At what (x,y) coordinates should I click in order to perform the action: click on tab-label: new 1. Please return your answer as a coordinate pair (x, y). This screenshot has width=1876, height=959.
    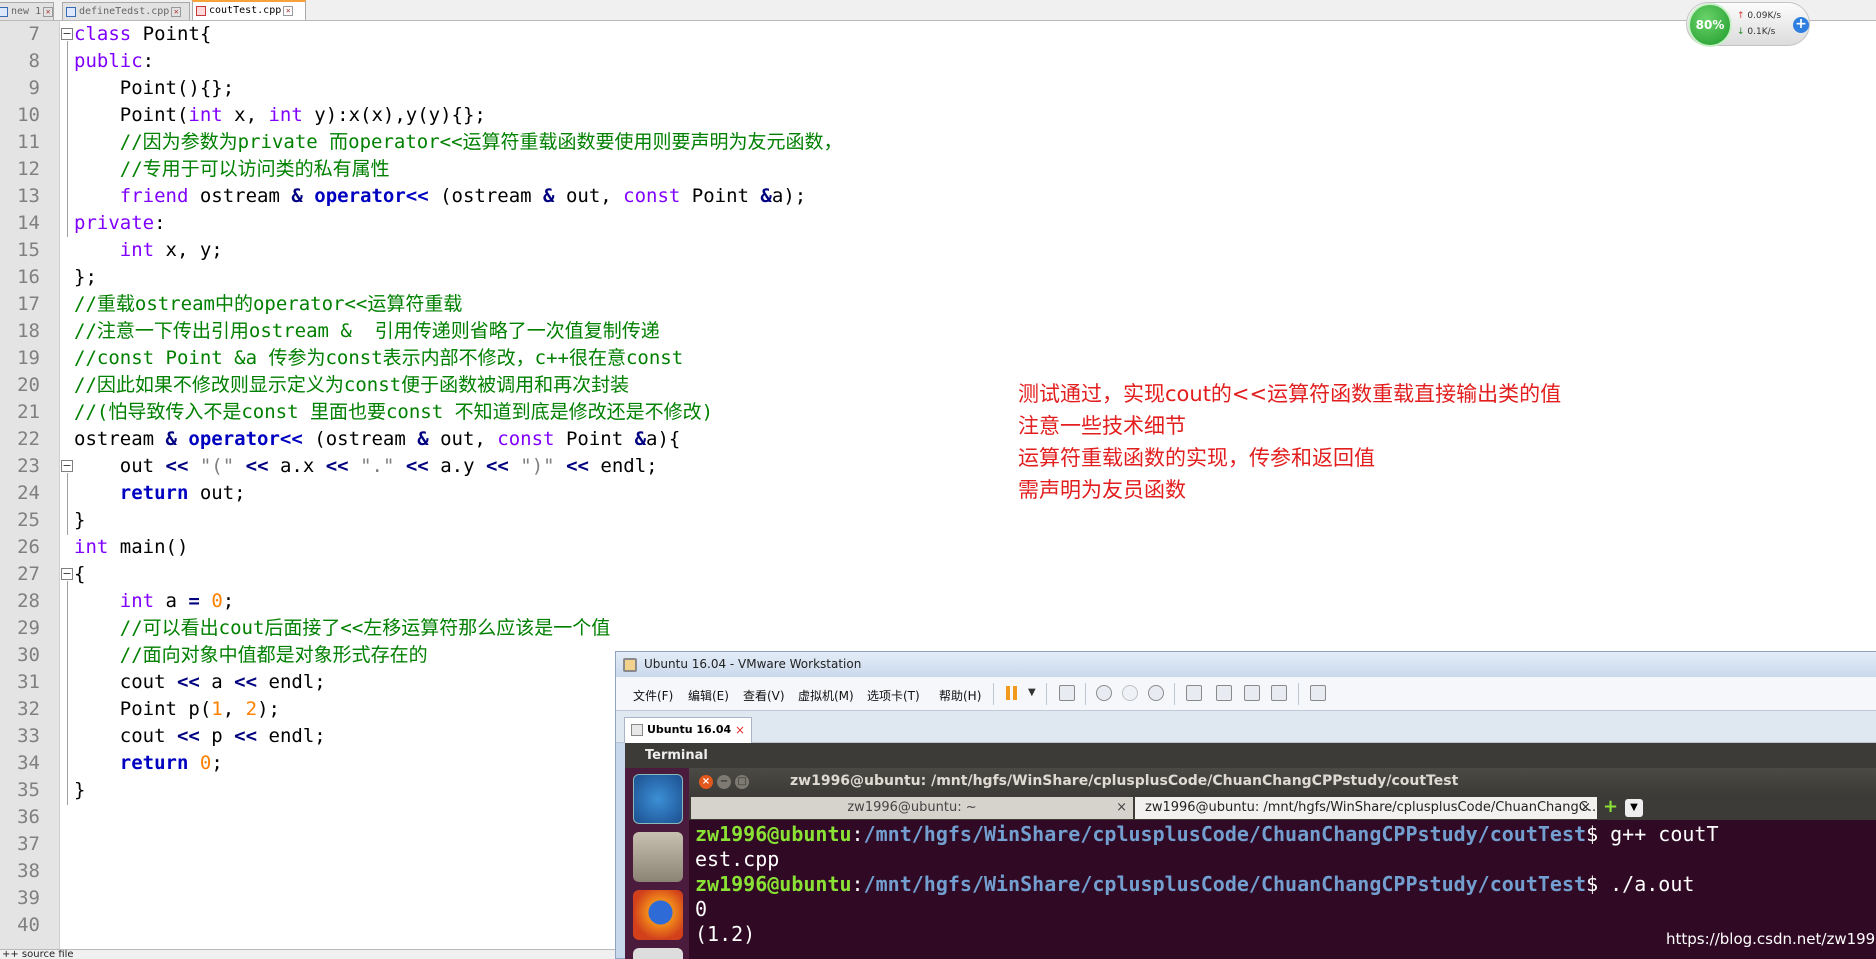
    Looking at the image, I should click on (26, 11).